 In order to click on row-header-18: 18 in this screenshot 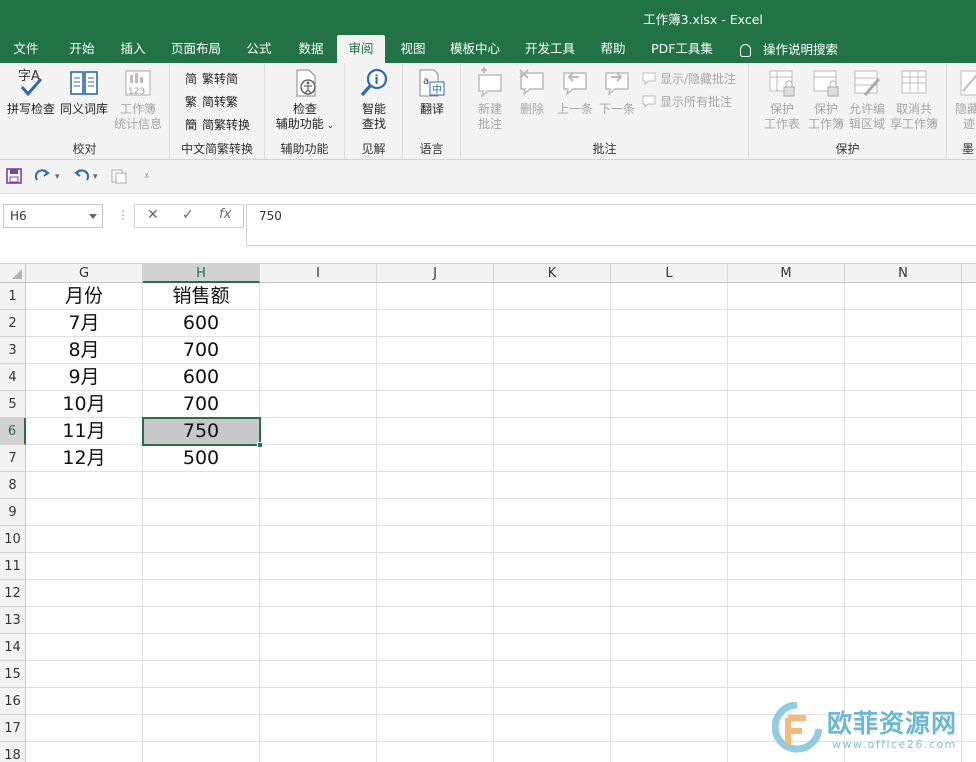, I will do `click(13, 752)`.